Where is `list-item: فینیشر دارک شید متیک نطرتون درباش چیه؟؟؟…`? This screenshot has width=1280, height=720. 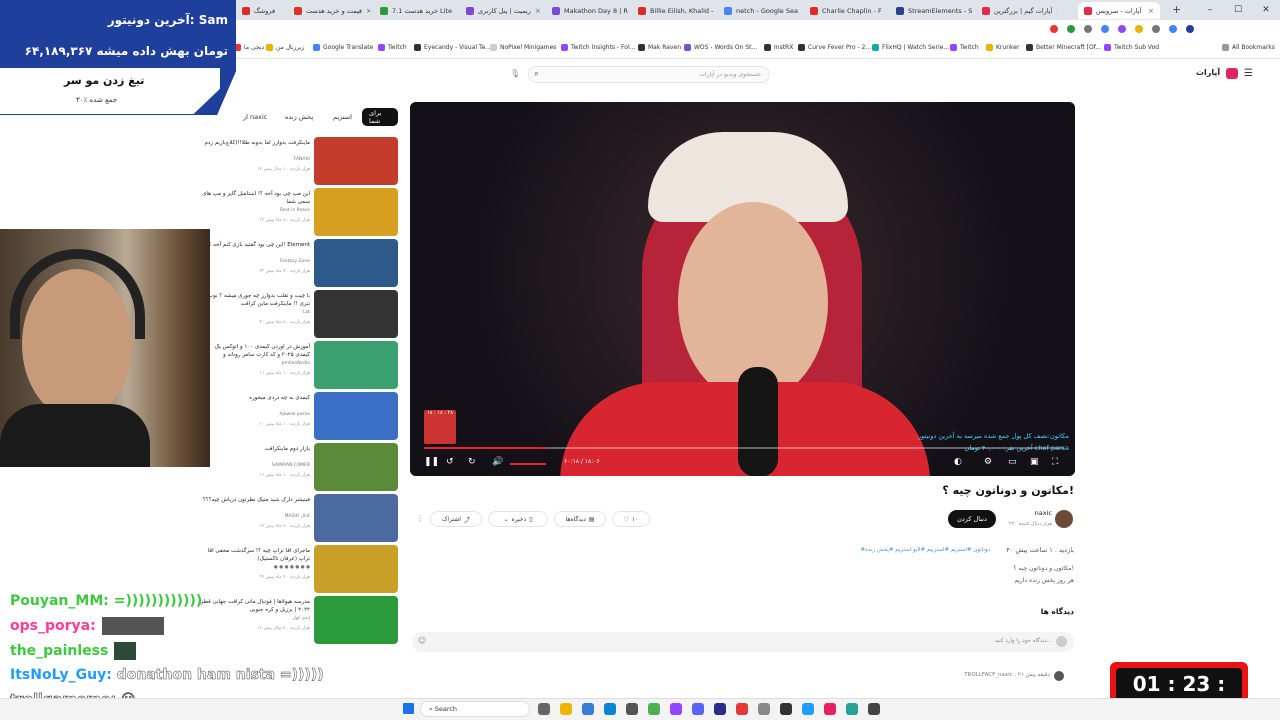 list-item: فینیشر دارک شید متیک نطرتون درباش چیه؟؟؟… is located at coordinates (300, 519).